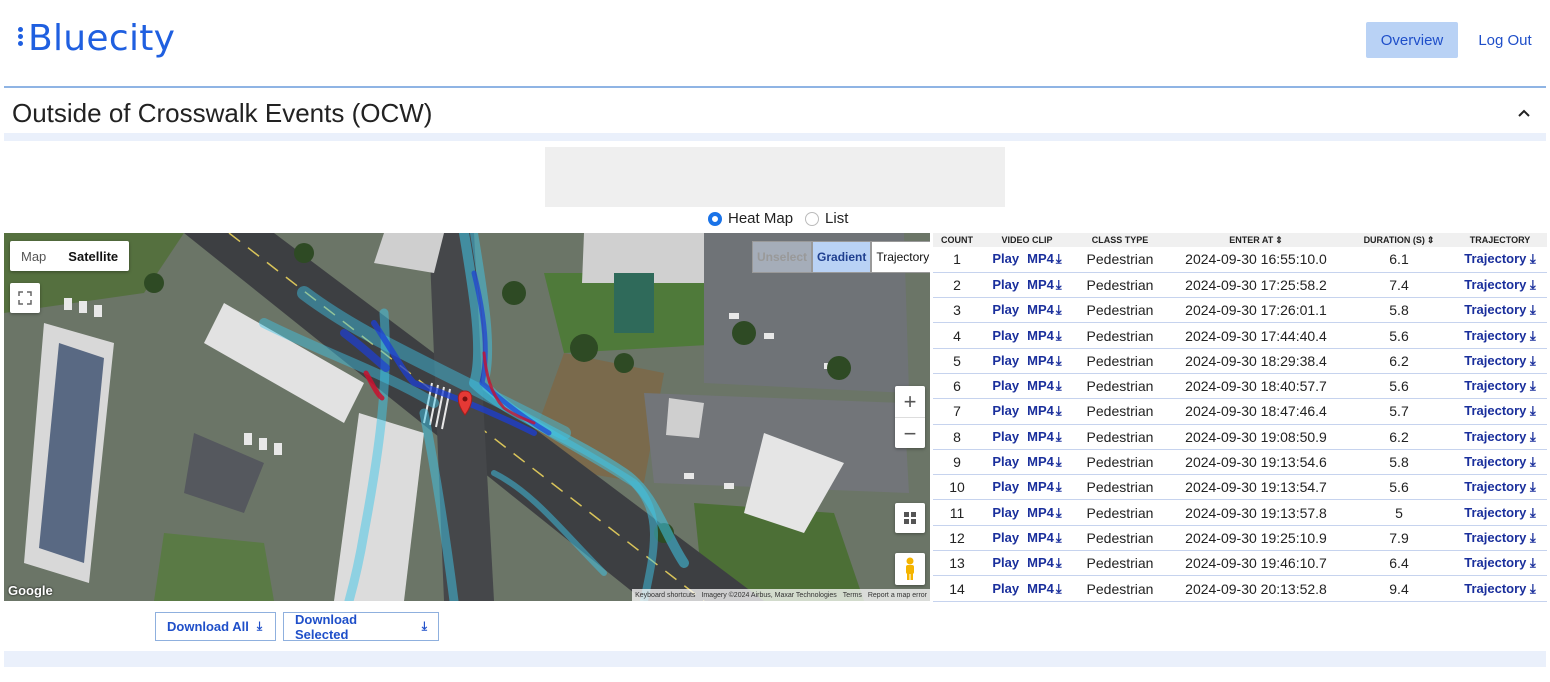 This screenshot has width=1550, height=682. What do you see at coordinates (836, 218) in the screenshot?
I see `list-label: List` at bounding box center [836, 218].